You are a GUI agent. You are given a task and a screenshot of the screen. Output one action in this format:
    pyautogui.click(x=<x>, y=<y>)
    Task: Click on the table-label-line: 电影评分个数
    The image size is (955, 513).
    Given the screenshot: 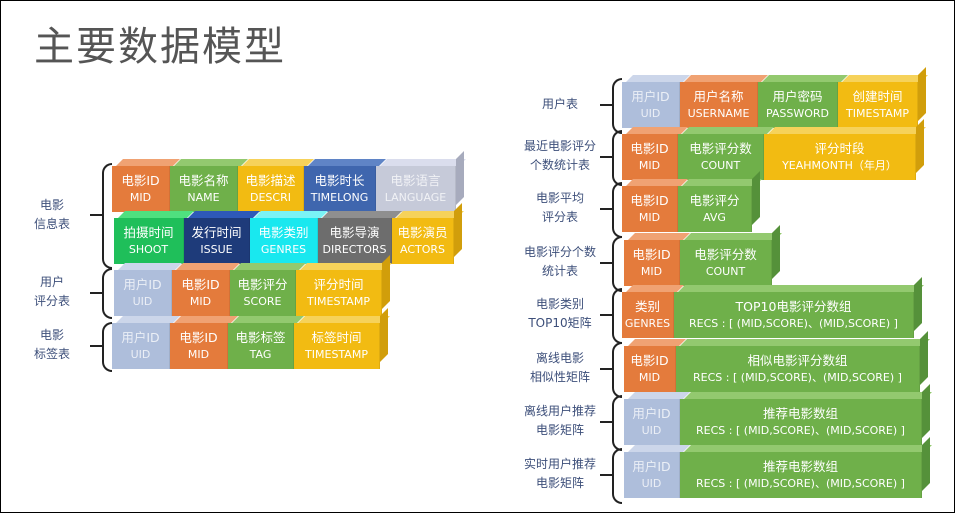 What is the action you would take?
    pyautogui.click(x=559, y=252)
    